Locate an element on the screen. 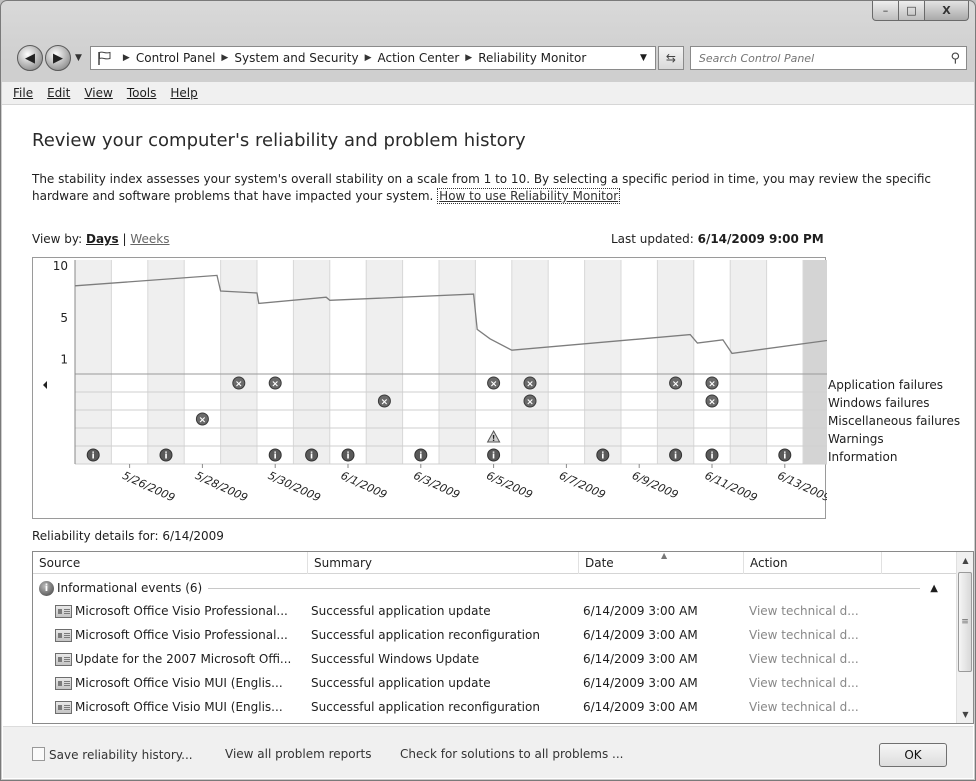 The image size is (976, 781). row-summary: Successful application reconfiguration is located at coordinates (425, 635).